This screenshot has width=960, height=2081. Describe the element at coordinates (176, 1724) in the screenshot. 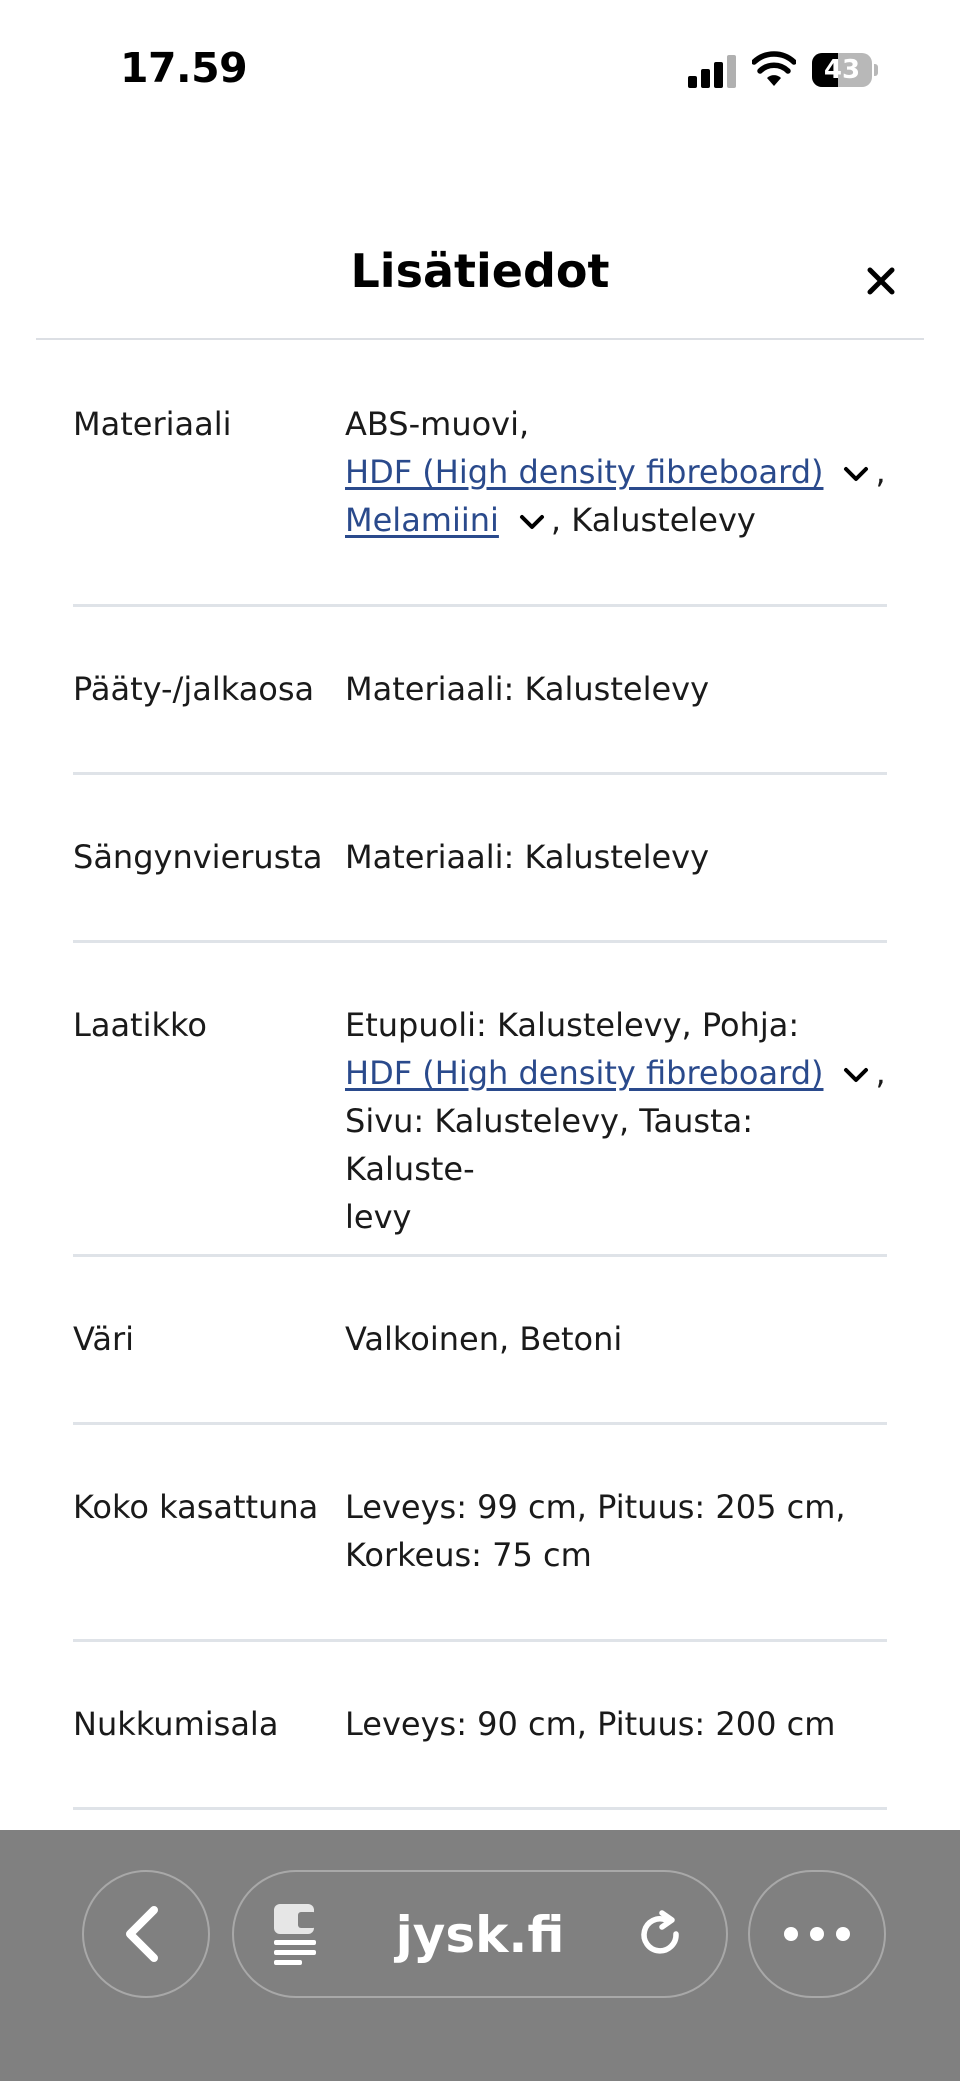

I see `detail-label: Nukkumisala` at that location.